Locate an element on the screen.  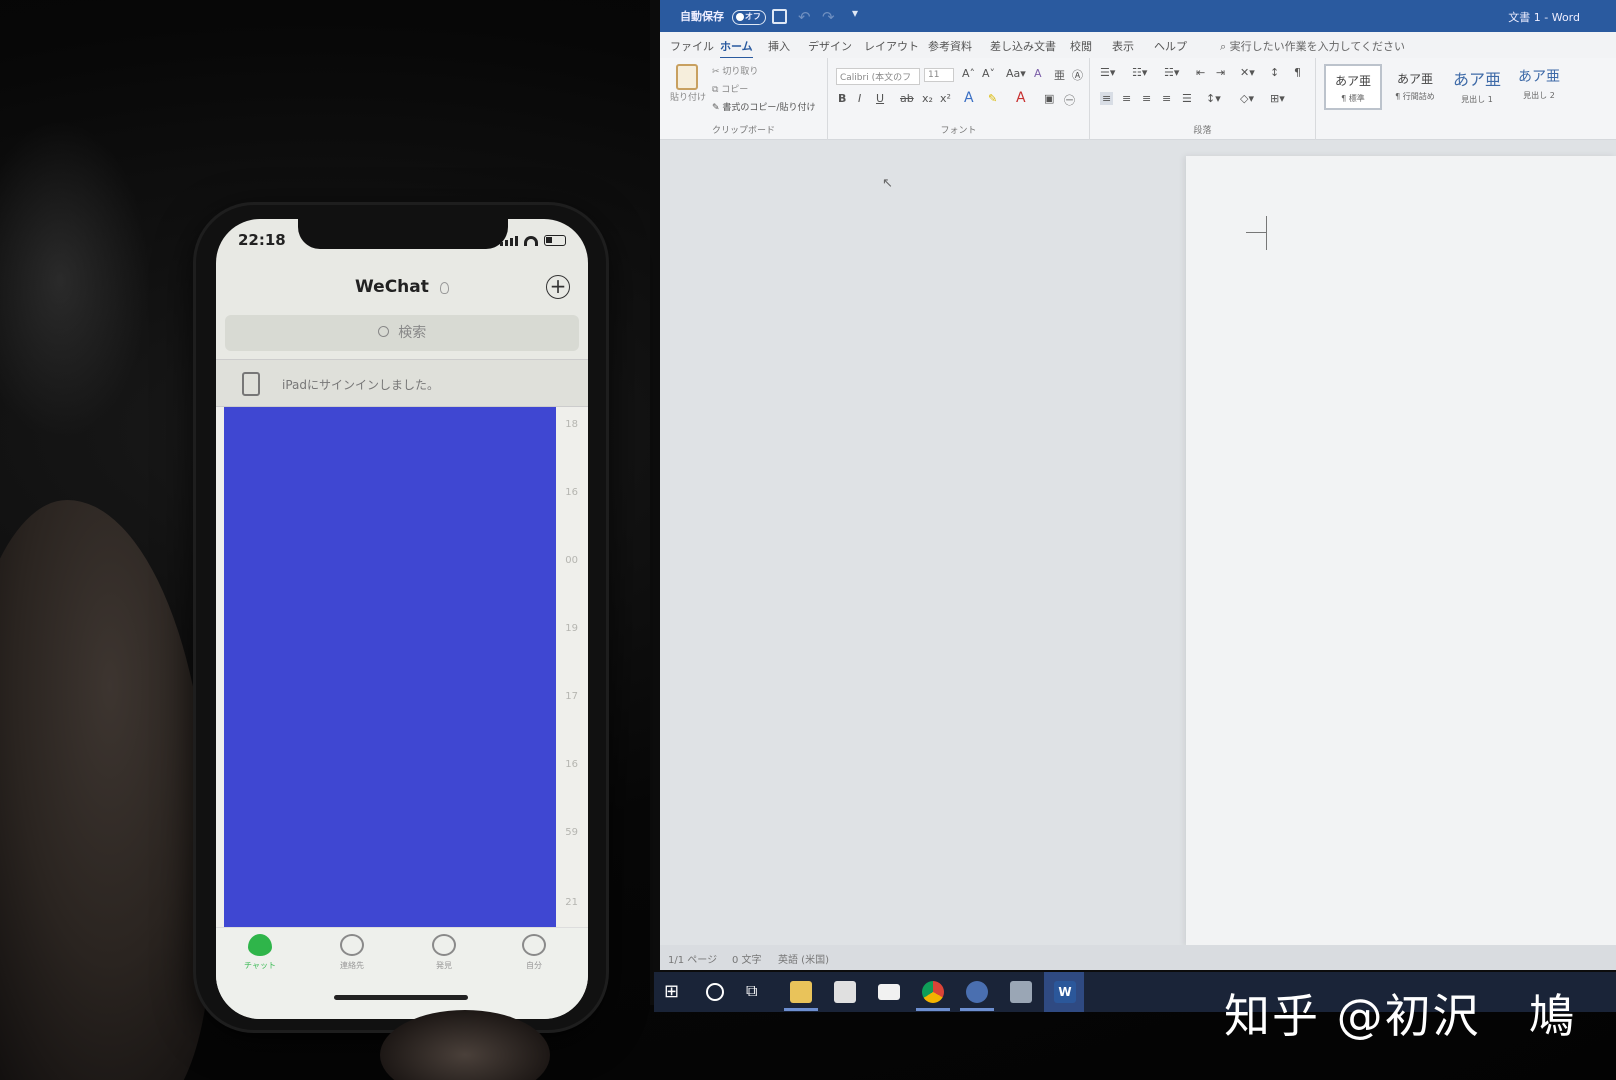
tab-view: 表示 is located at coordinates (1123, 46).